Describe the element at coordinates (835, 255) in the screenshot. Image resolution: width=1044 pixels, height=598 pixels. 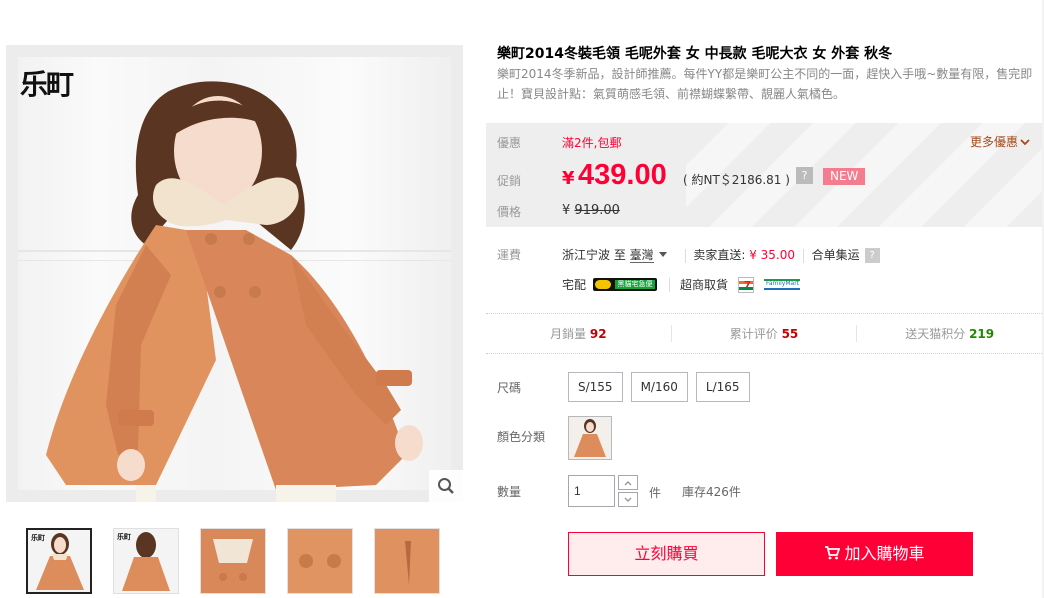
I see `consolidate-shipping: 合单集运` at that location.